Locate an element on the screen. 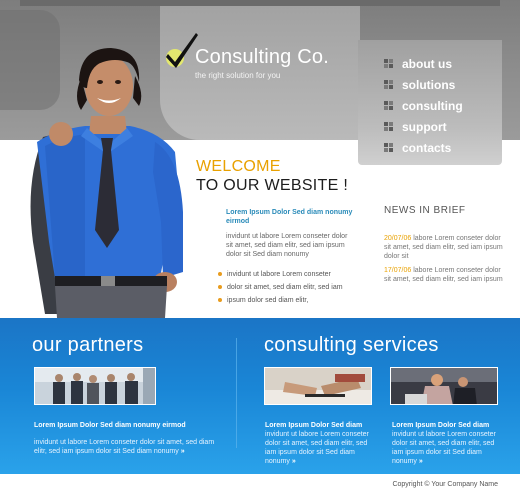 The height and width of the screenshot is (496, 520). nav-item-label: support is located at coordinates (424, 127).